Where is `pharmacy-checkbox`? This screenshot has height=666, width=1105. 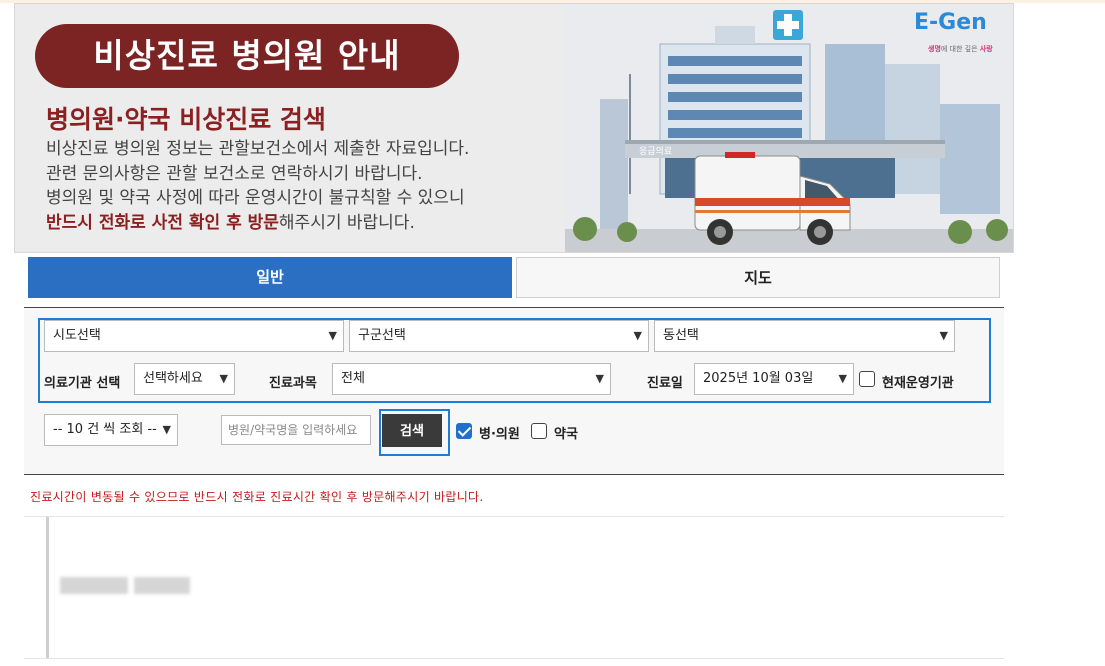 pharmacy-checkbox is located at coordinates (539, 431).